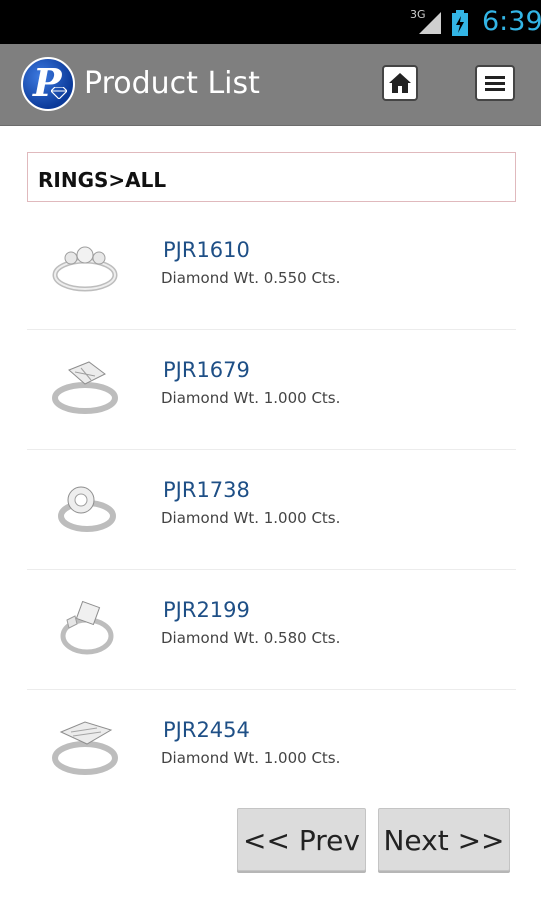 This screenshot has width=541, height=900. What do you see at coordinates (206, 250) in the screenshot?
I see `product-code: PJR1610` at bounding box center [206, 250].